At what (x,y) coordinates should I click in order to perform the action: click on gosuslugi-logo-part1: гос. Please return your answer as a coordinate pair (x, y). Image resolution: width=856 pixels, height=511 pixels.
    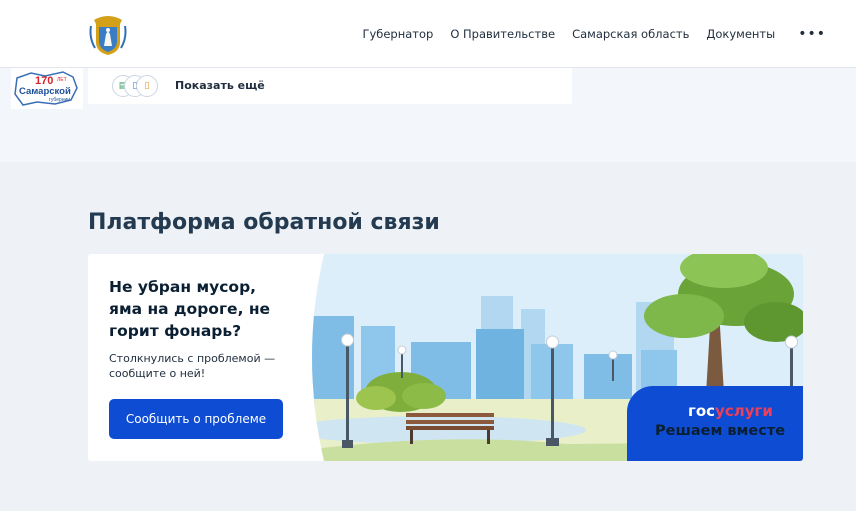
    Looking at the image, I should click on (702, 411).